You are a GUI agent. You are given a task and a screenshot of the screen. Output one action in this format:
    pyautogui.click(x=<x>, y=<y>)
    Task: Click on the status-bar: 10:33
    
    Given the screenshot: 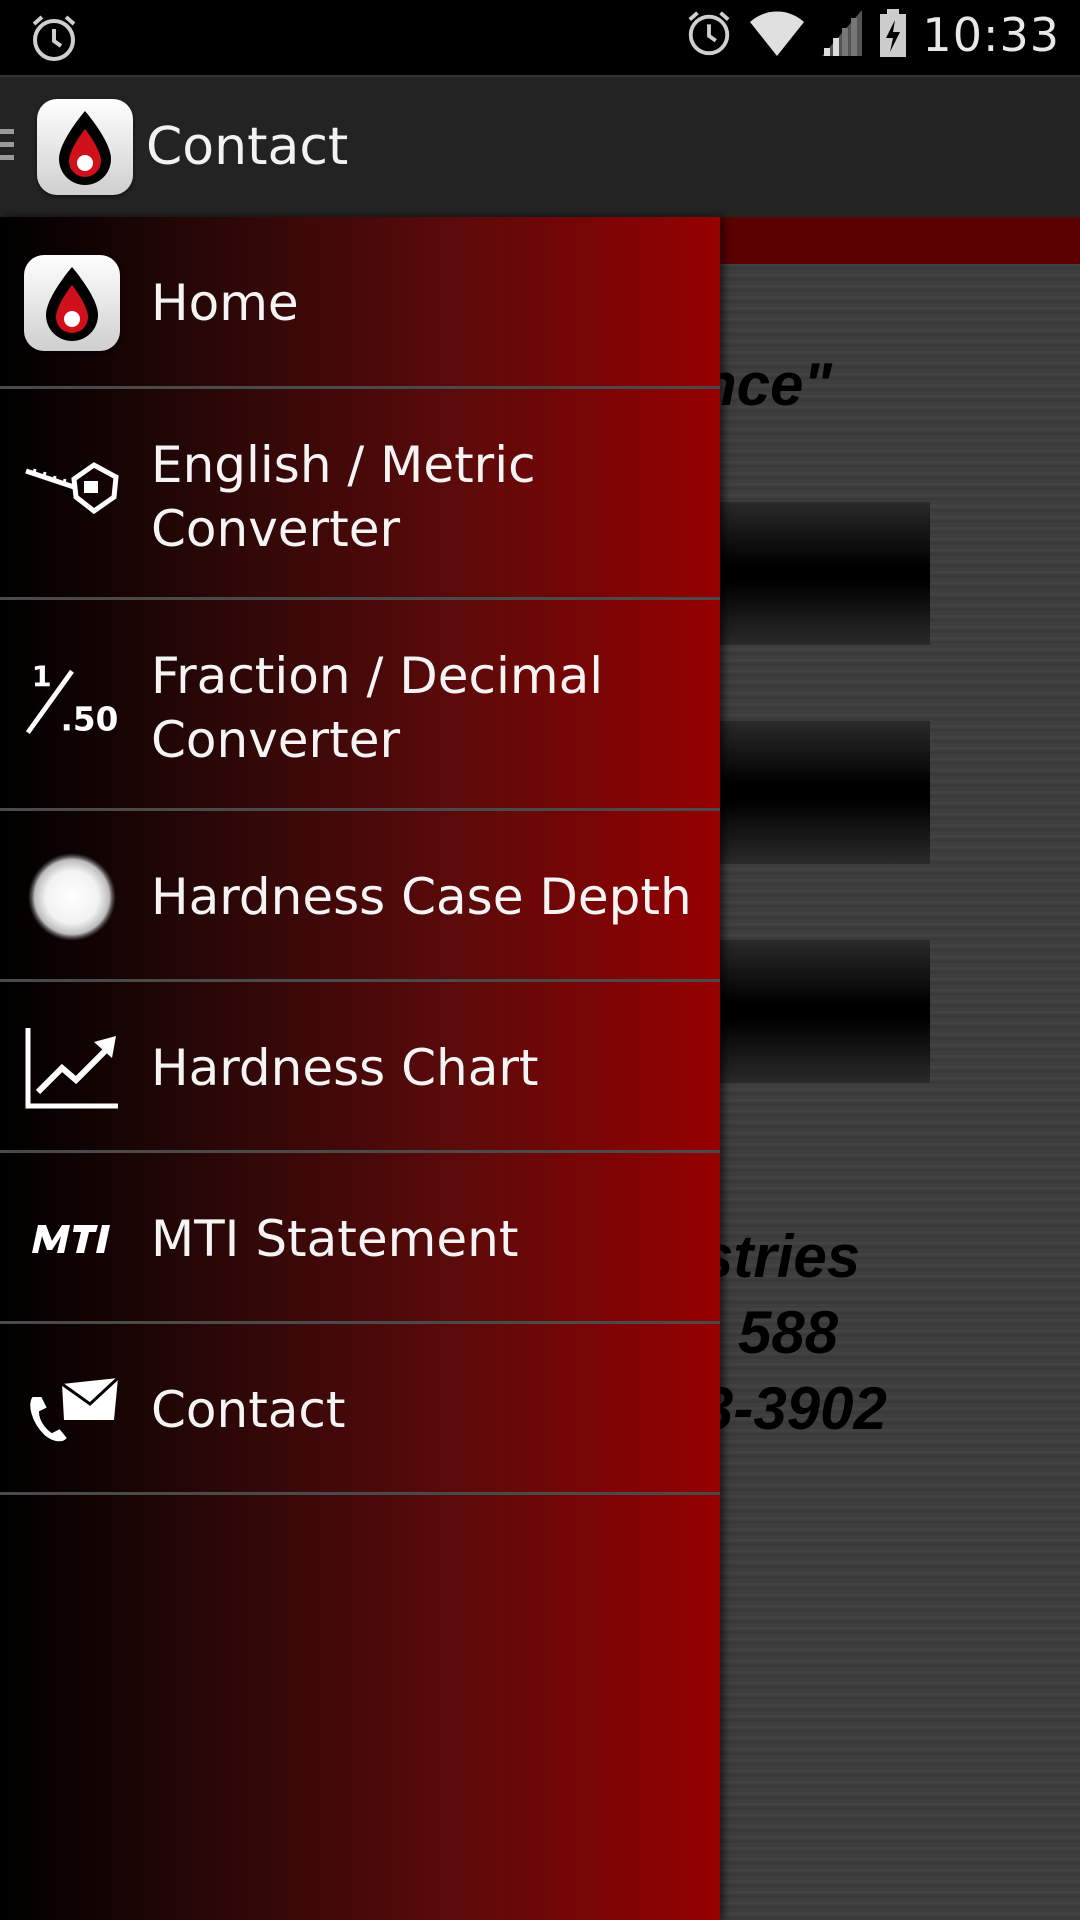 What is the action you would take?
    pyautogui.click(x=540, y=37)
    